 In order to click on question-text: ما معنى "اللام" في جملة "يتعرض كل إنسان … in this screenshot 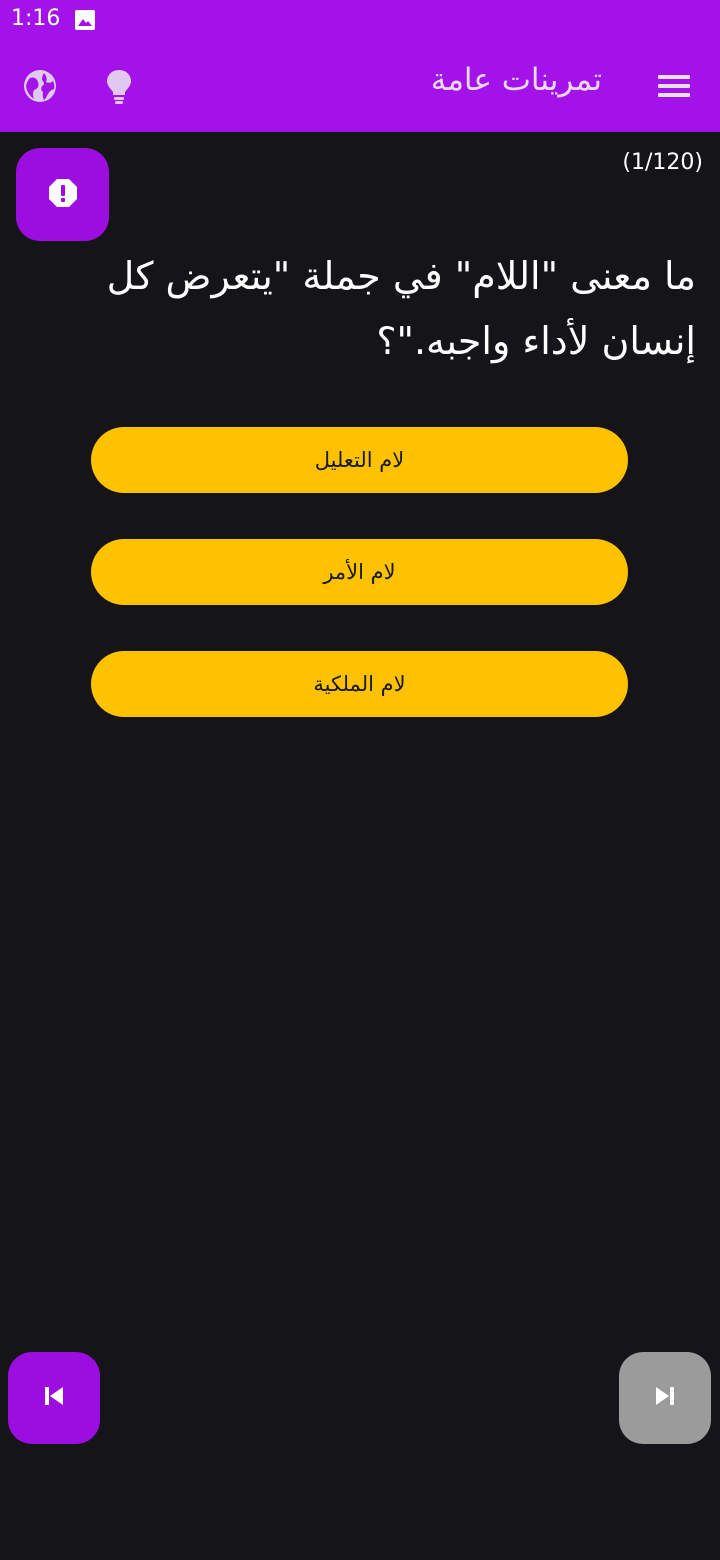, I will do `click(401, 308)`.